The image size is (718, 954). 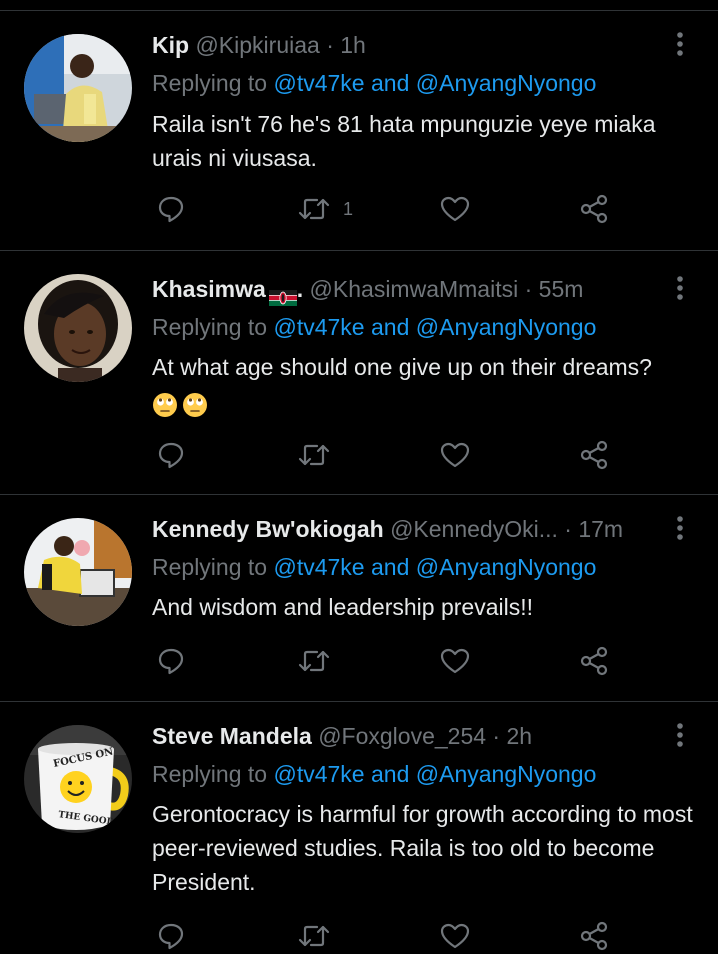 I want to click on display-name: Khasimwa., so click(x=228, y=291).